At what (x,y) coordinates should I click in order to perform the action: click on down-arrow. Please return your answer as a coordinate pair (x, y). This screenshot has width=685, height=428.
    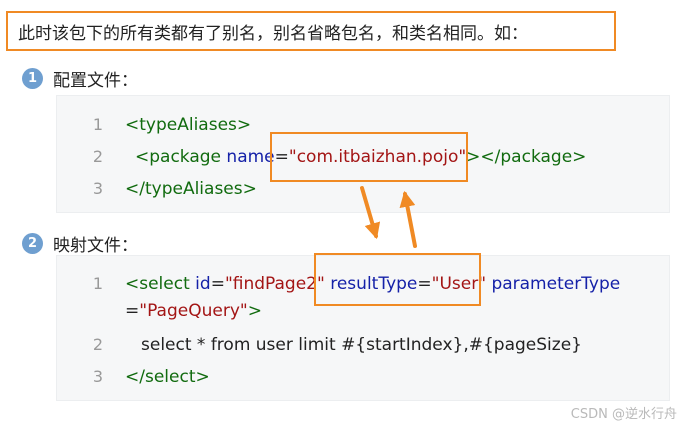
    Looking at the image, I should click on (370, 213).